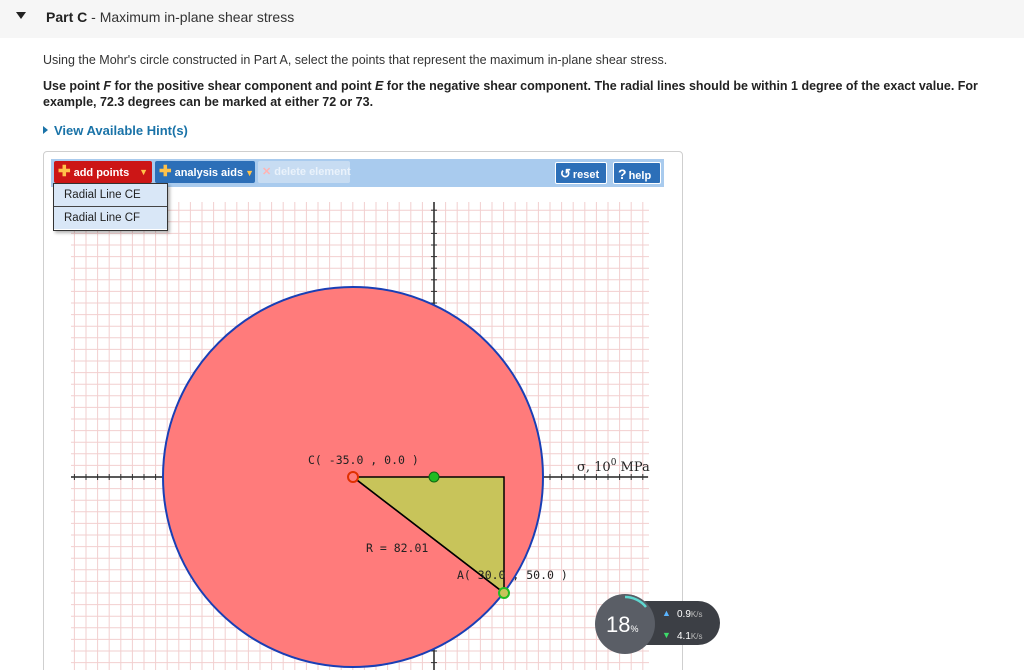 The height and width of the screenshot is (670, 1024). I want to click on reset-button: ↺ reset, so click(581, 173).